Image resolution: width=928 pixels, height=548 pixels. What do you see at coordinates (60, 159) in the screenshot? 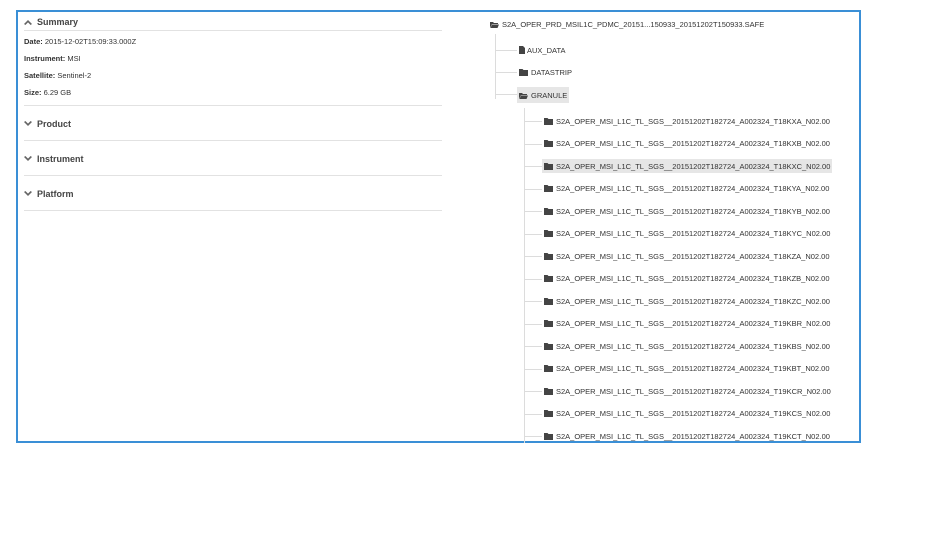
I see `instrument-title: Instrument` at bounding box center [60, 159].